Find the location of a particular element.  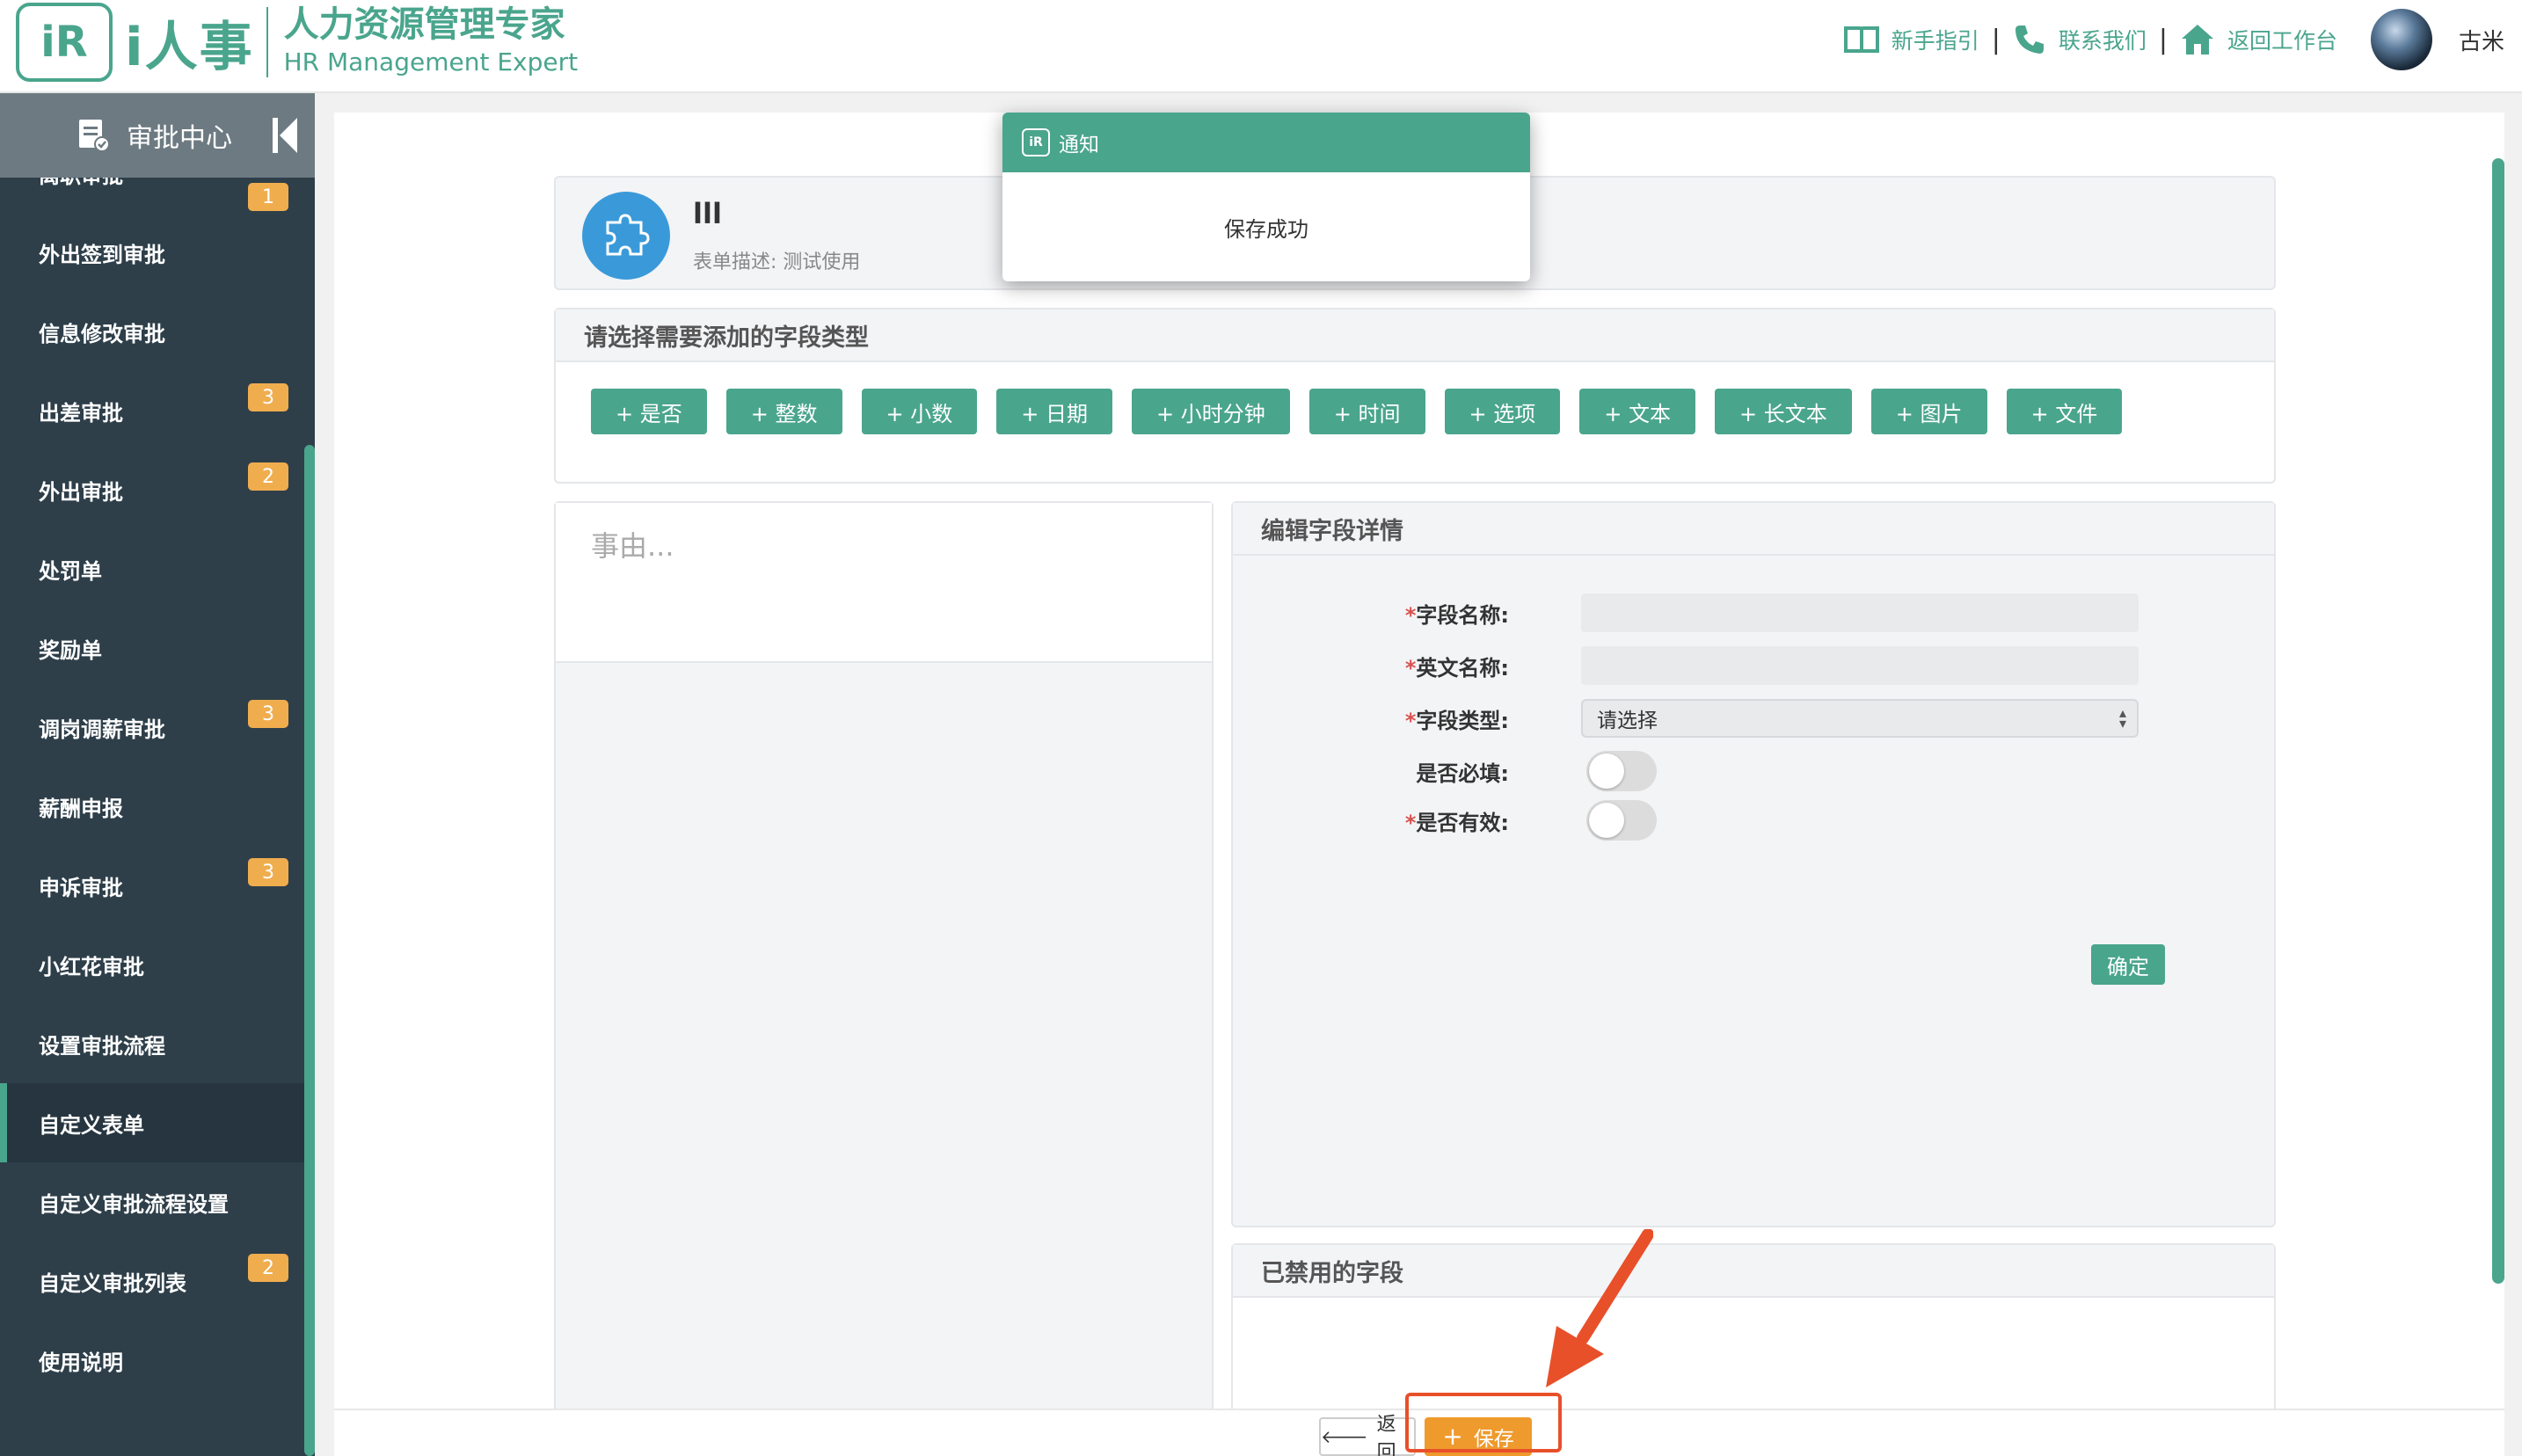

content-scrollbar is located at coordinates (2498, 721).